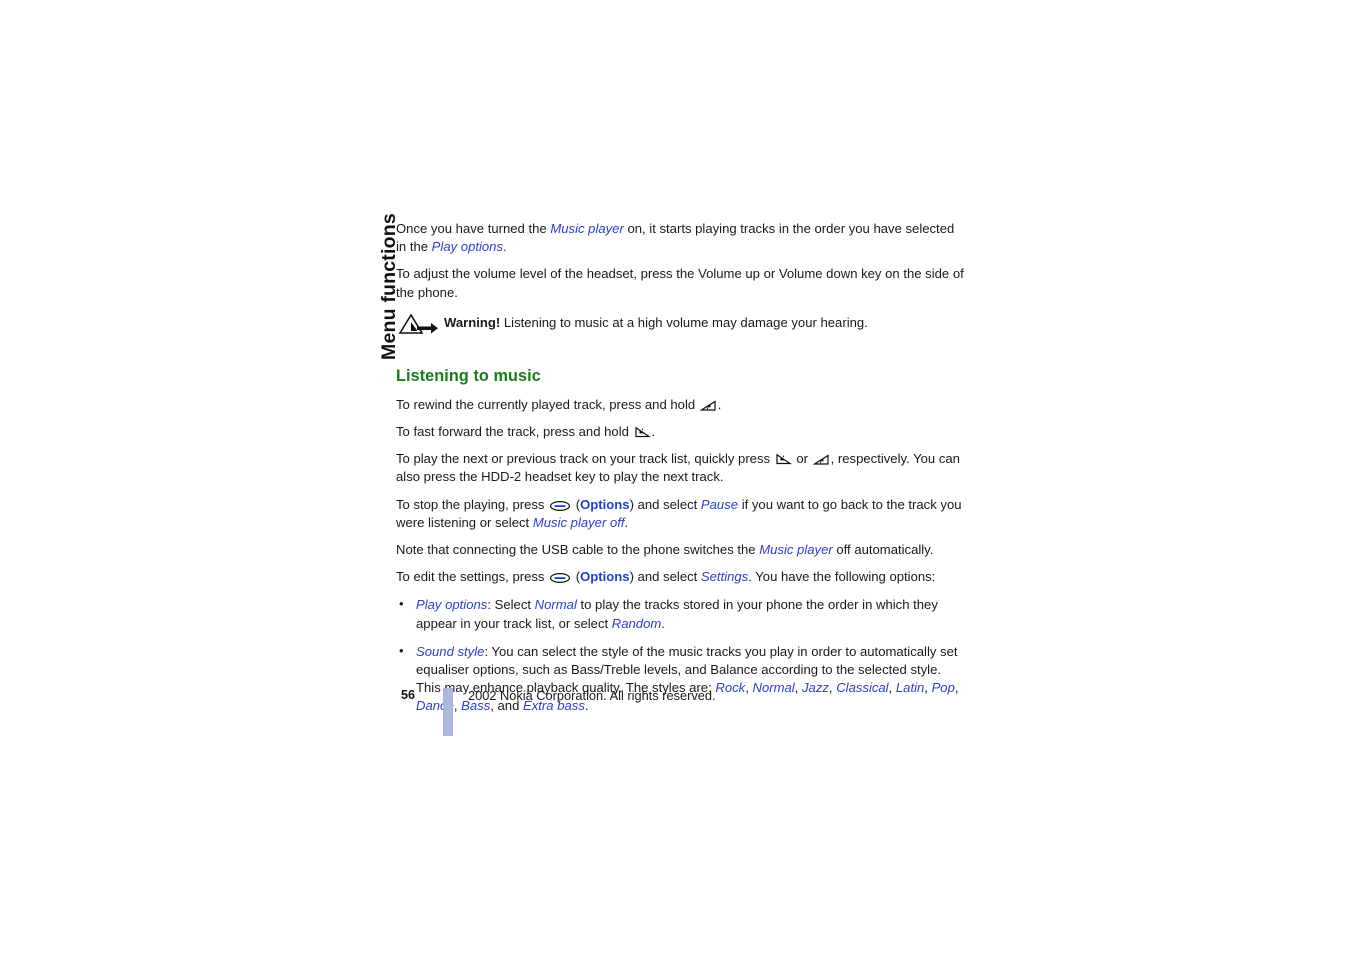 The height and width of the screenshot is (954, 1351). What do you see at coordinates (472, 577) in the screenshot?
I see `text-fragment: To edit the settings, press` at bounding box center [472, 577].